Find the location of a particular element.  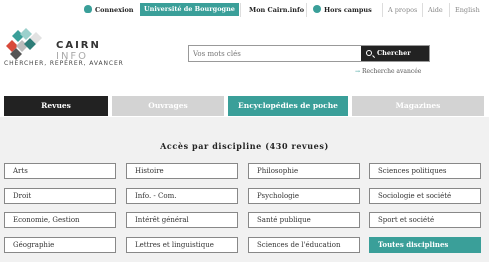

globe-icon is located at coordinates (317, 9).